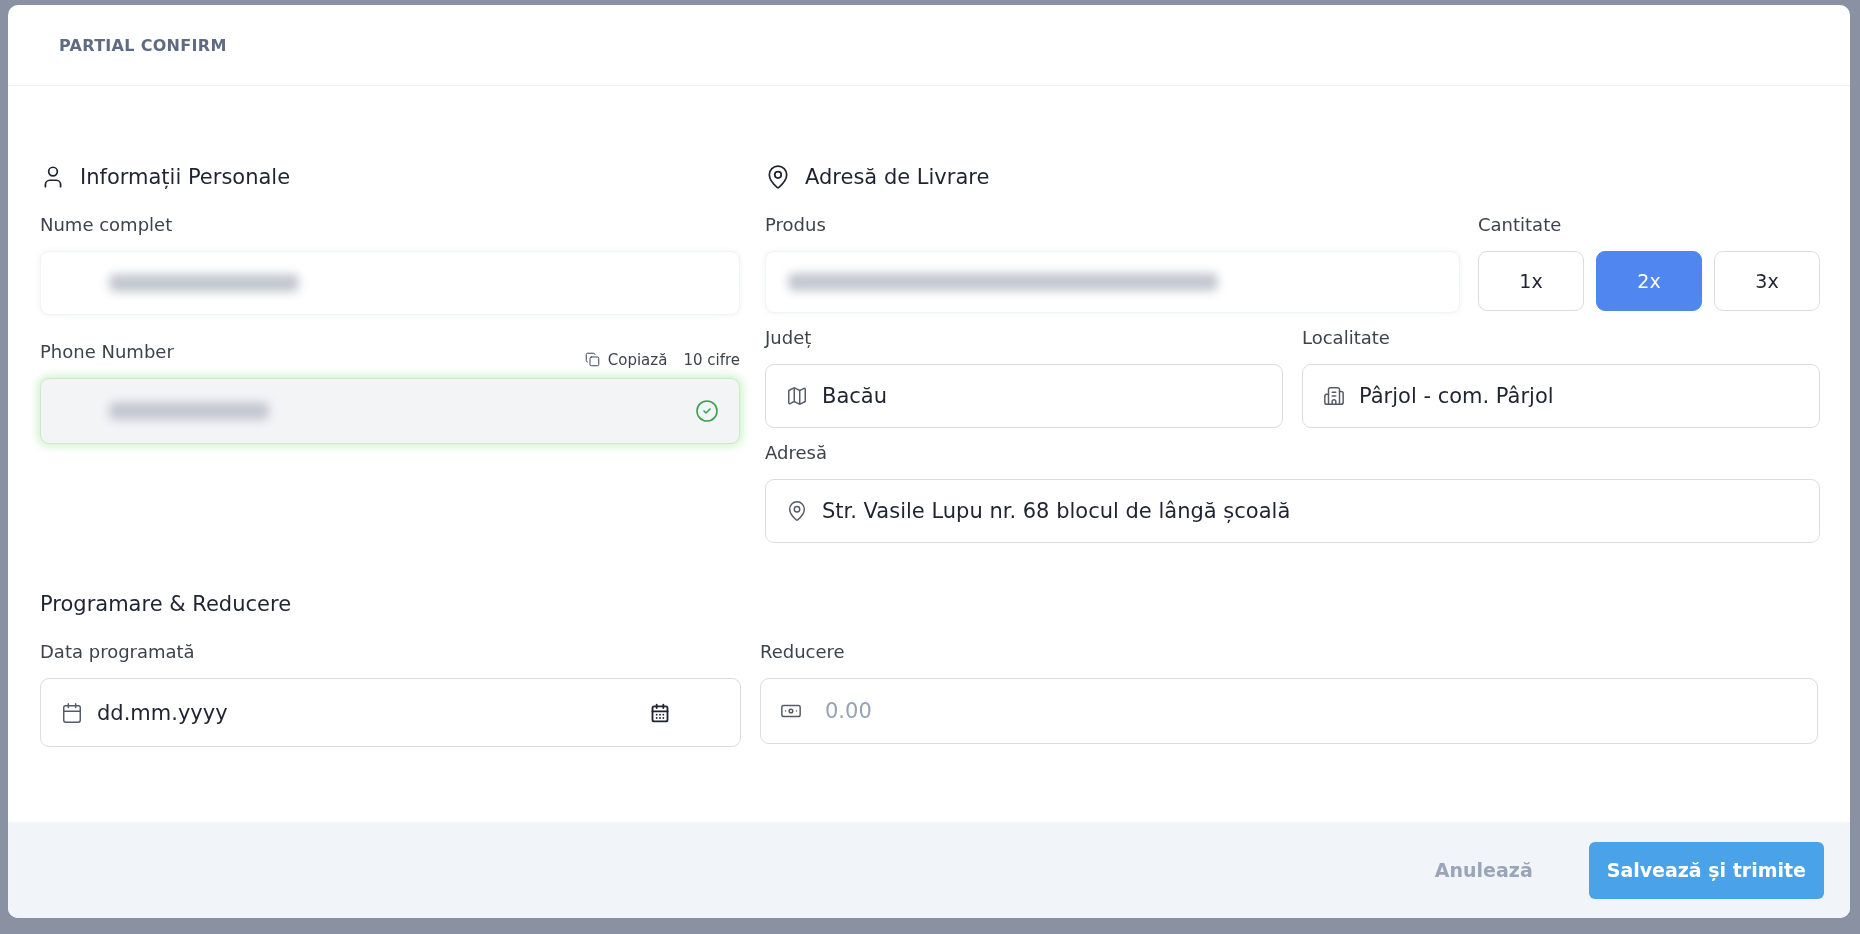 Image resolution: width=1860 pixels, height=934 pixels. What do you see at coordinates (390, 411) in the screenshot?
I see `phone-field` at bounding box center [390, 411].